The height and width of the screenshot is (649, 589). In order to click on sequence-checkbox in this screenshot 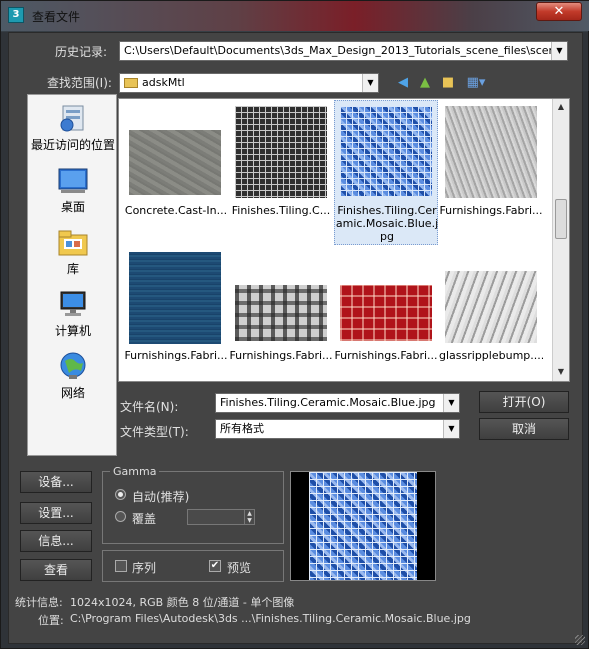, I will do `click(121, 566)`.